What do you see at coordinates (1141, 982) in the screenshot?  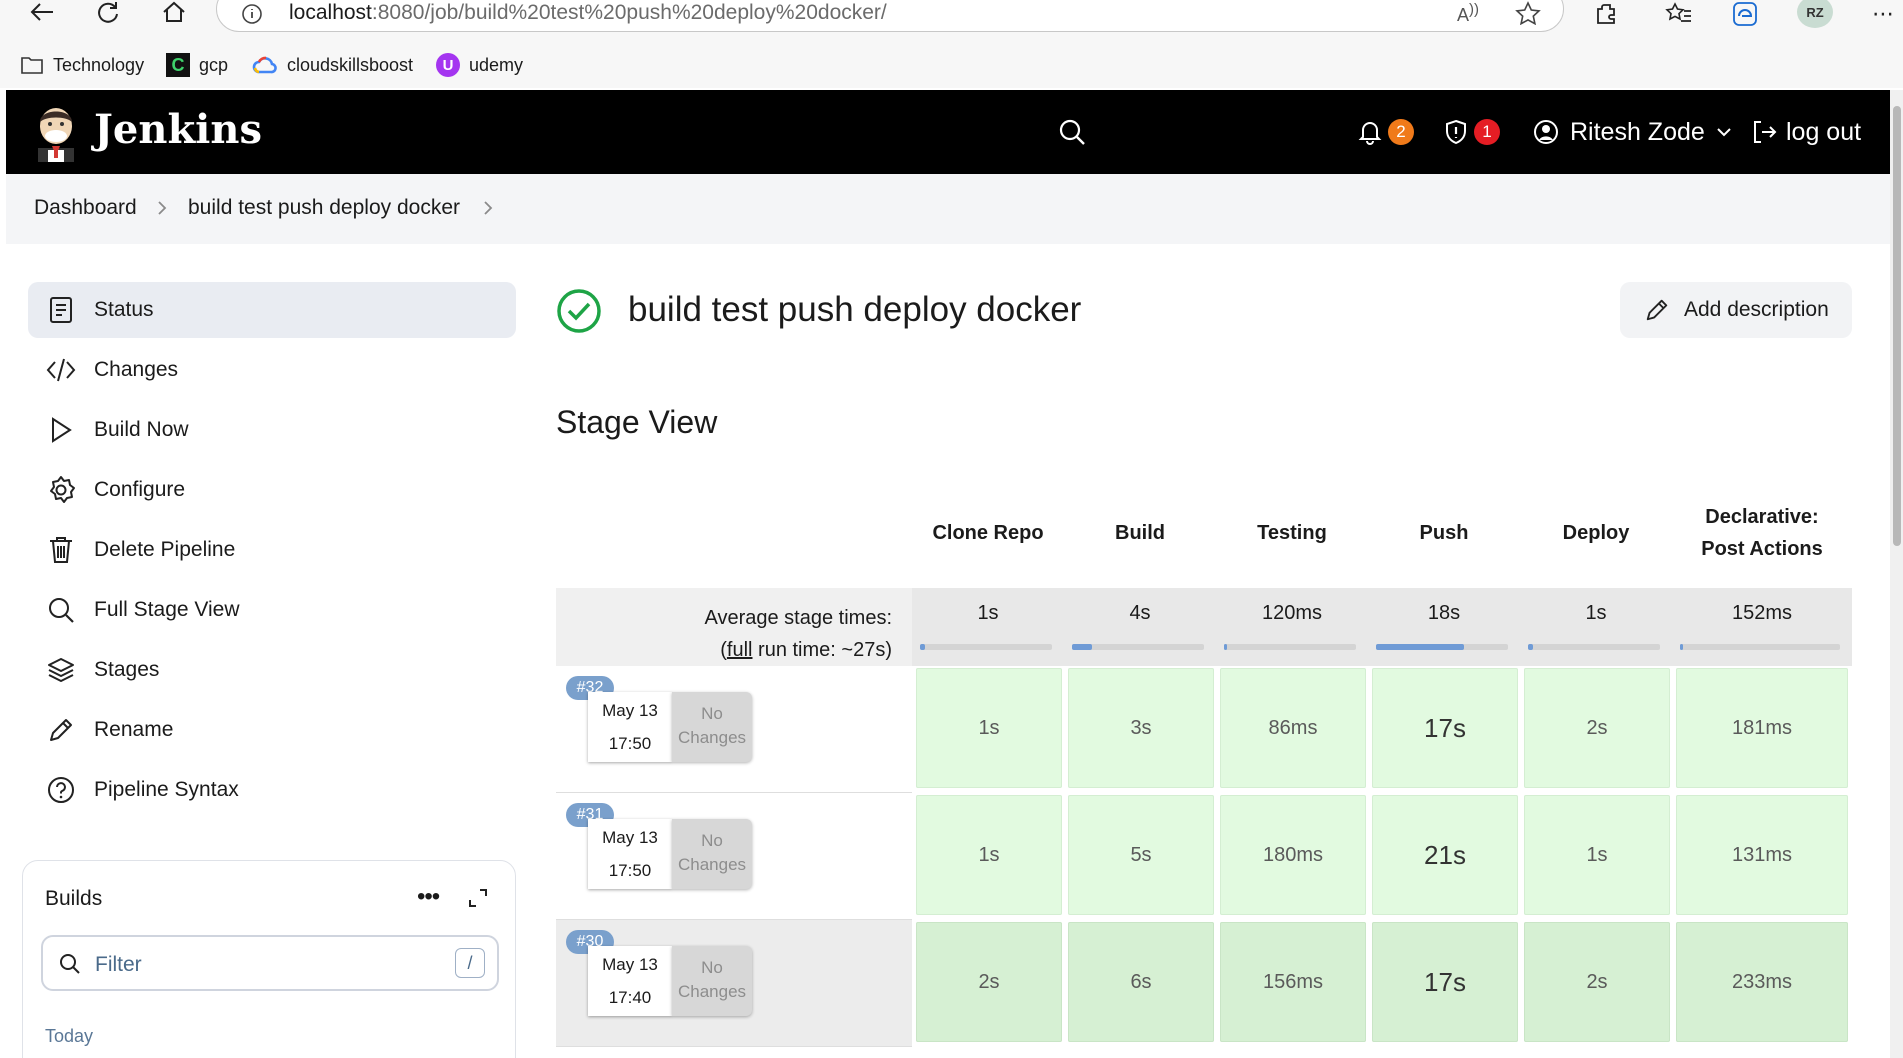 I see `stage-cell: 6s` at bounding box center [1141, 982].